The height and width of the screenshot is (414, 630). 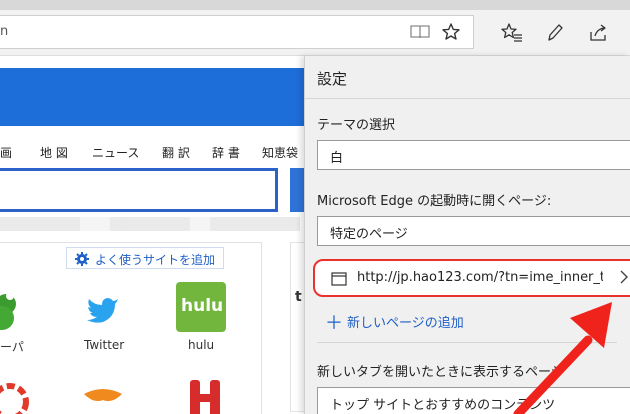 What do you see at coordinates (599, 33) in the screenshot?
I see `share-icon` at bounding box center [599, 33].